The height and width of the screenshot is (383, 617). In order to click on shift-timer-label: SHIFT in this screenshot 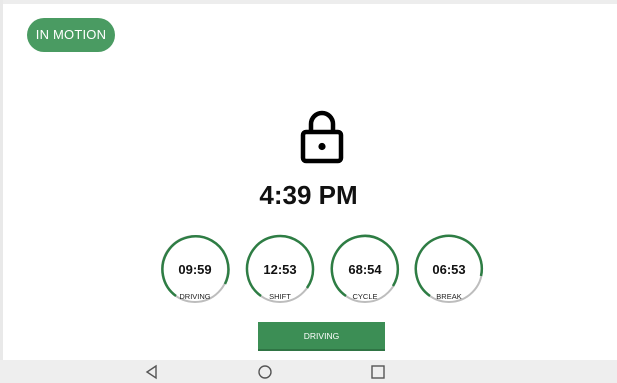, I will do `click(280, 296)`.